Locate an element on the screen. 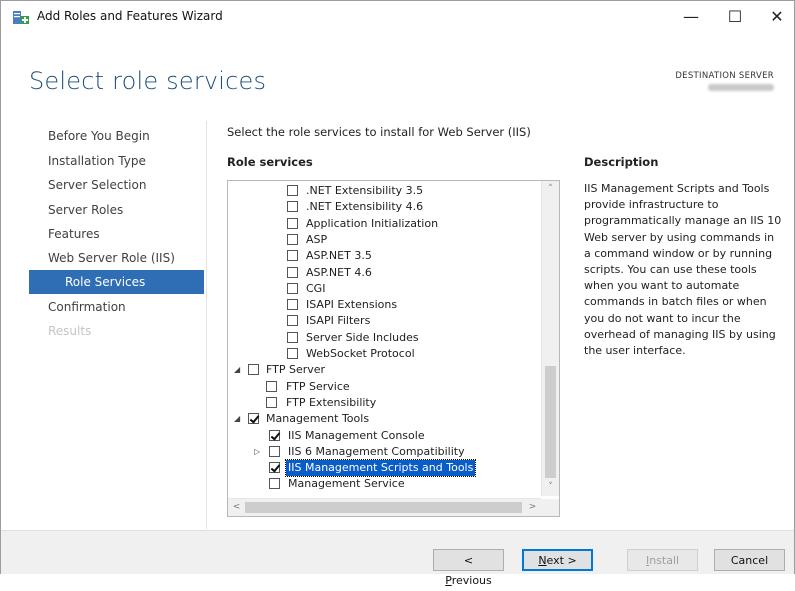 This screenshot has height=591, width=795. maximize-button: ☐ is located at coordinates (735, 17).